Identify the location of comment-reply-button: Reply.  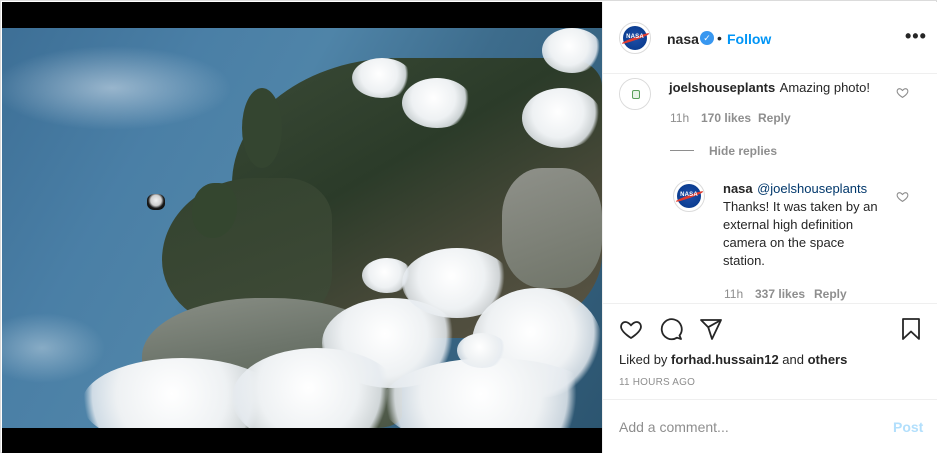
(774, 118).